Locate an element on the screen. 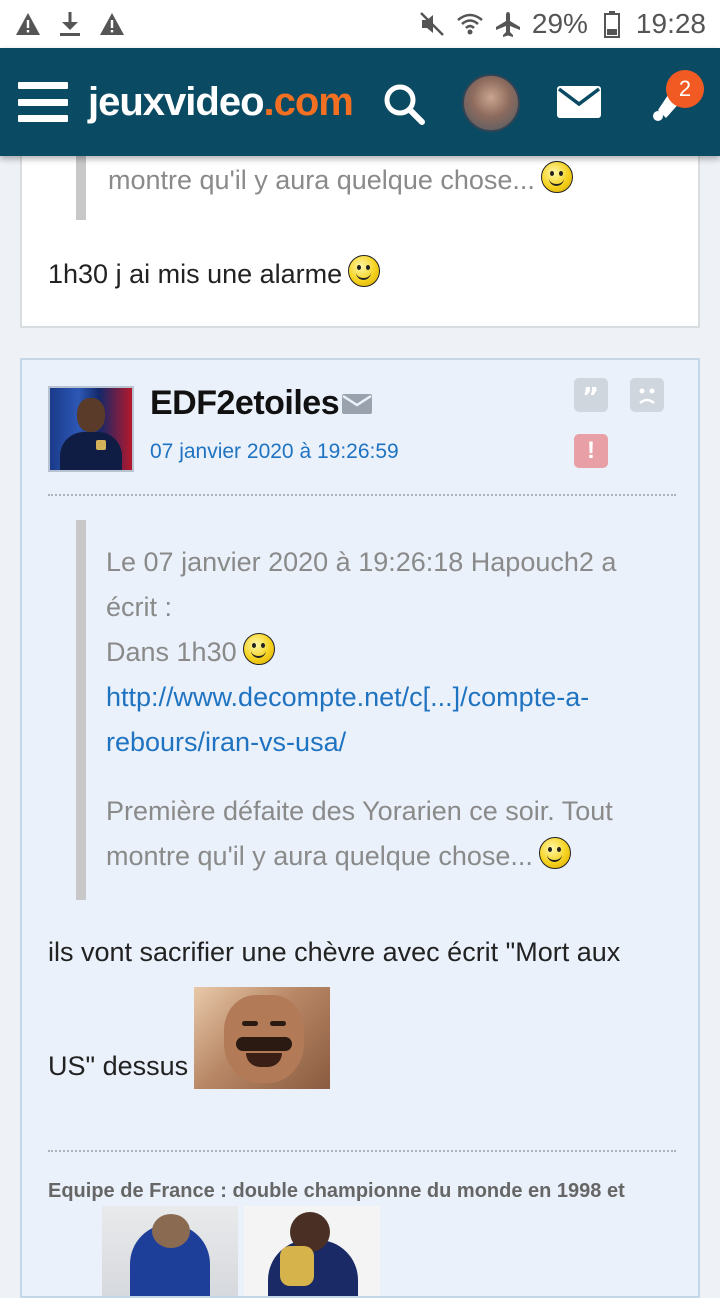 The height and width of the screenshot is (1298, 720). battery-percent: 29% is located at coordinates (559, 23).